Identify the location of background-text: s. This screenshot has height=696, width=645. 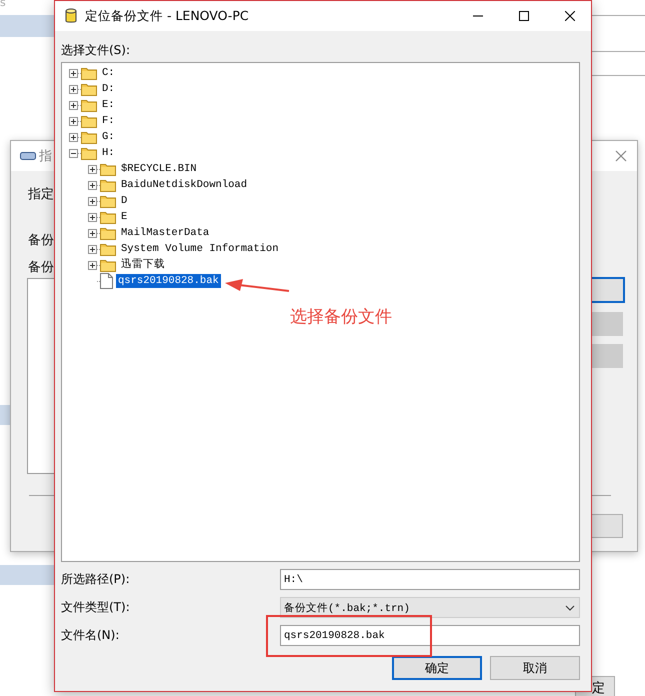
(3, 4).